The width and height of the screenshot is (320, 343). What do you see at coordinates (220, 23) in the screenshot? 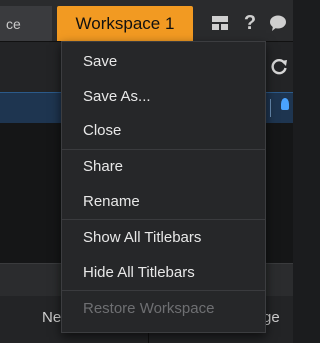
I see `layout-icon` at bounding box center [220, 23].